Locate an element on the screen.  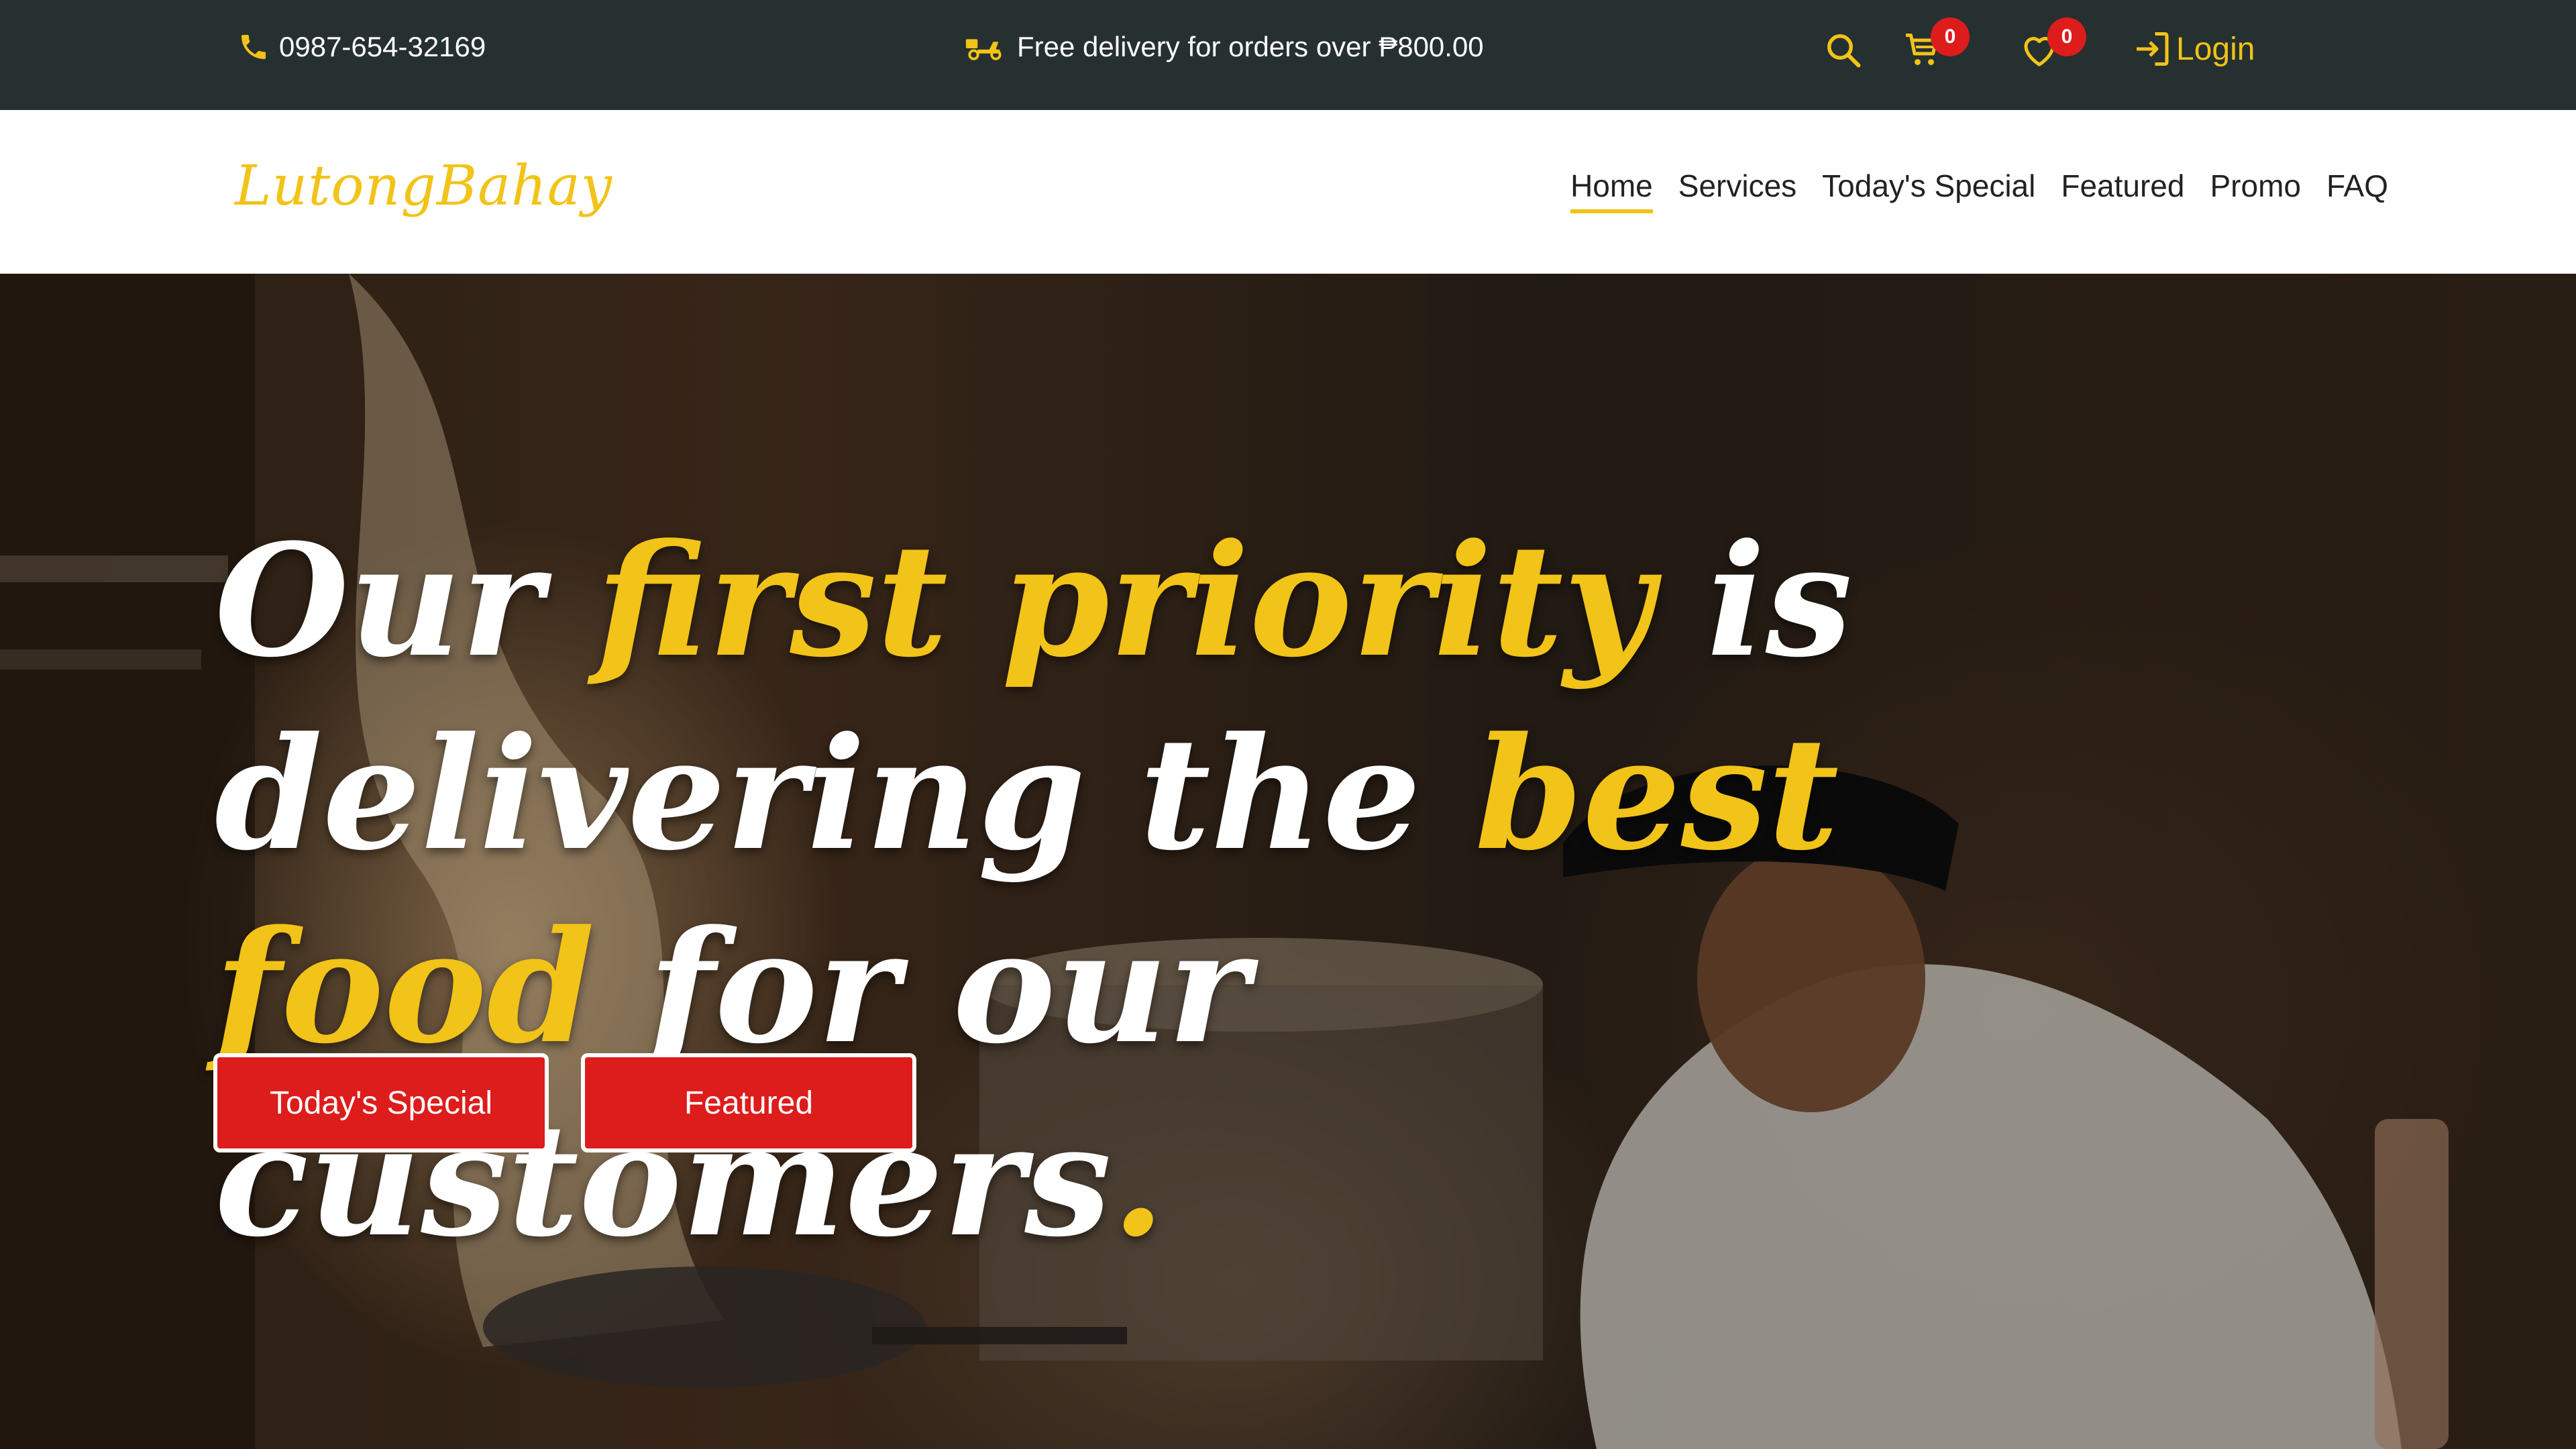
nav-item-home: Home is located at coordinates (1611, 190).